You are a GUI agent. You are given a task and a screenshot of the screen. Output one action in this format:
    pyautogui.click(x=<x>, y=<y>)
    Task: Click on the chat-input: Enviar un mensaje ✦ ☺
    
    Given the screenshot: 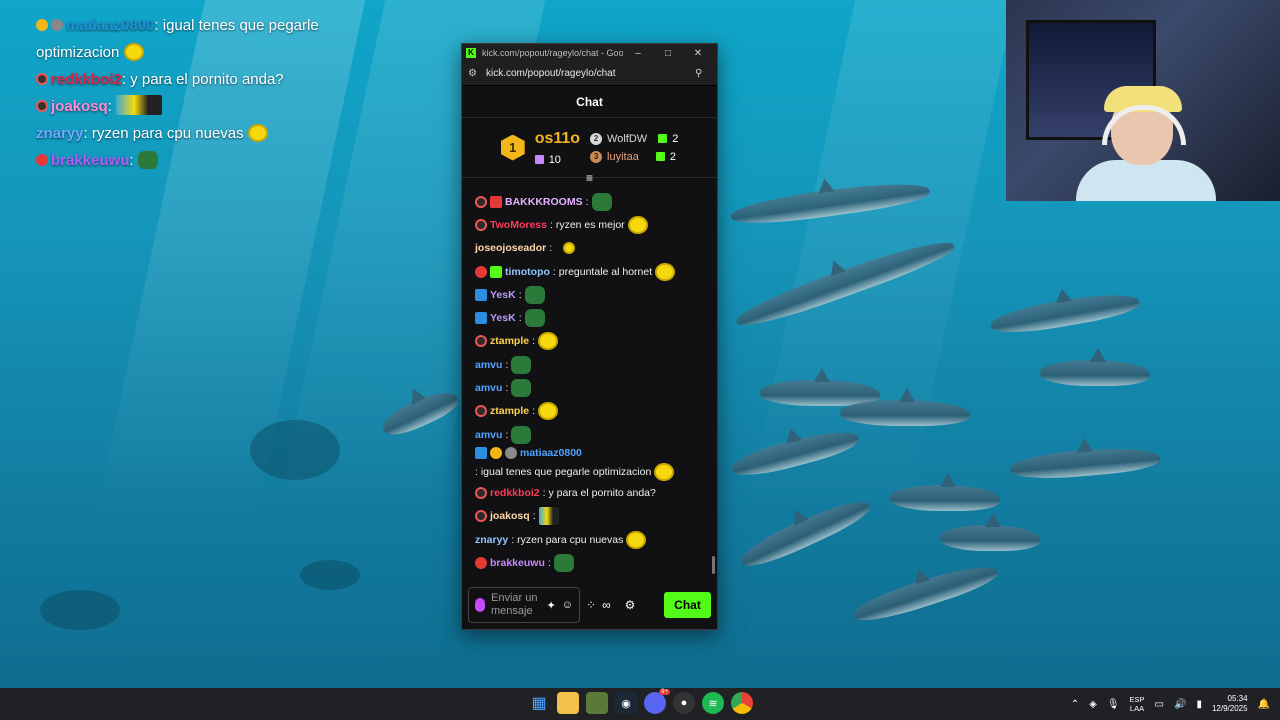 What is the action you would take?
    pyautogui.click(x=524, y=605)
    